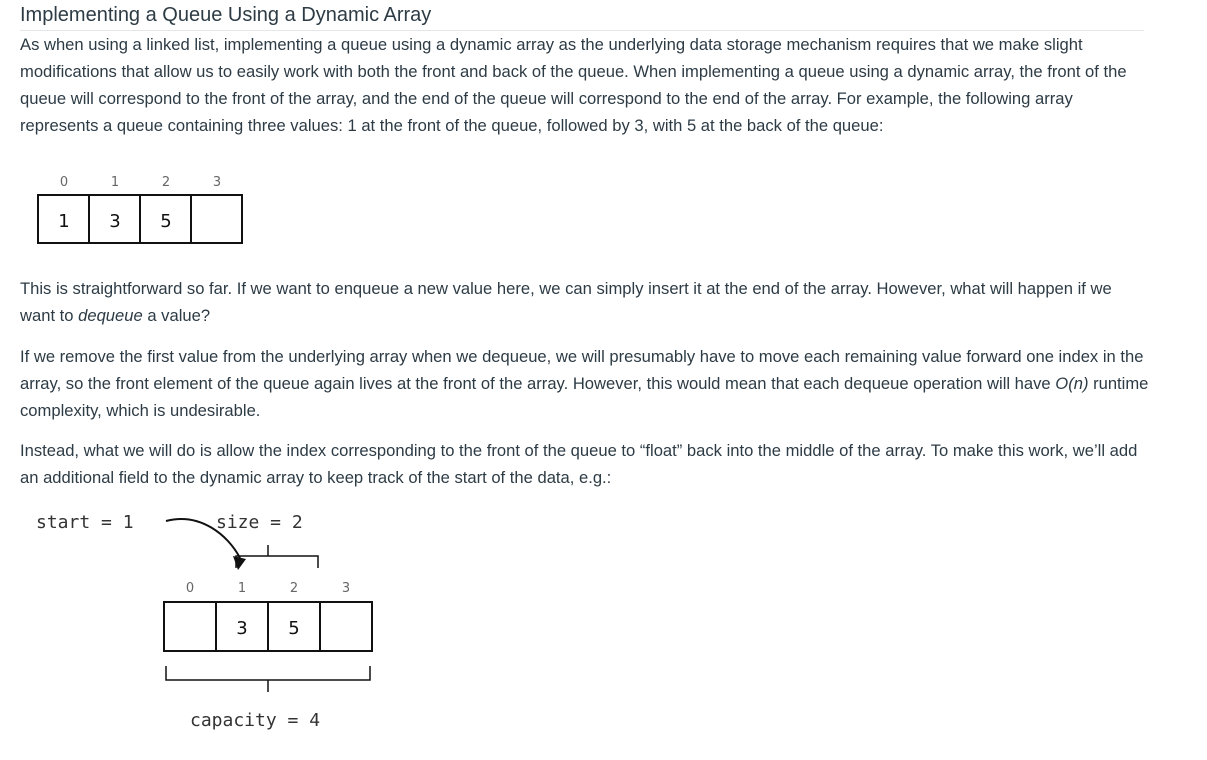 This screenshot has width=1207, height=760. I want to click on size-label: size = 2, so click(259, 522).